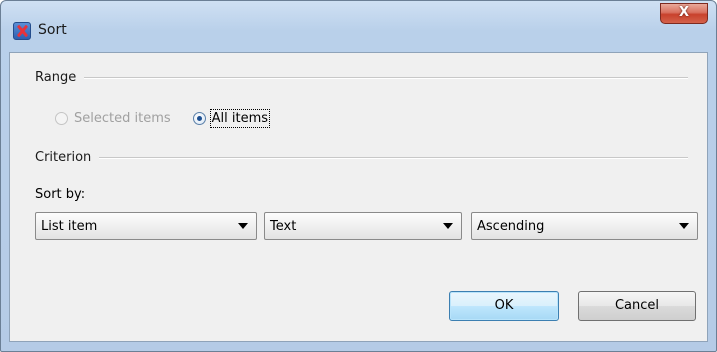 Image resolution: width=717 pixels, height=352 pixels. Describe the element at coordinates (386, 77) in the screenshot. I see `range-separator` at that location.